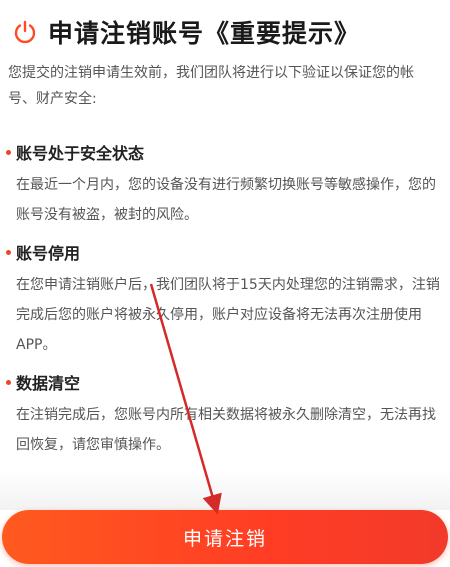 The width and height of the screenshot is (450, 567). Describe the element at coordinates (48, 253) in the screenshot. I see `section-heading-label: 账号停用` at that location.